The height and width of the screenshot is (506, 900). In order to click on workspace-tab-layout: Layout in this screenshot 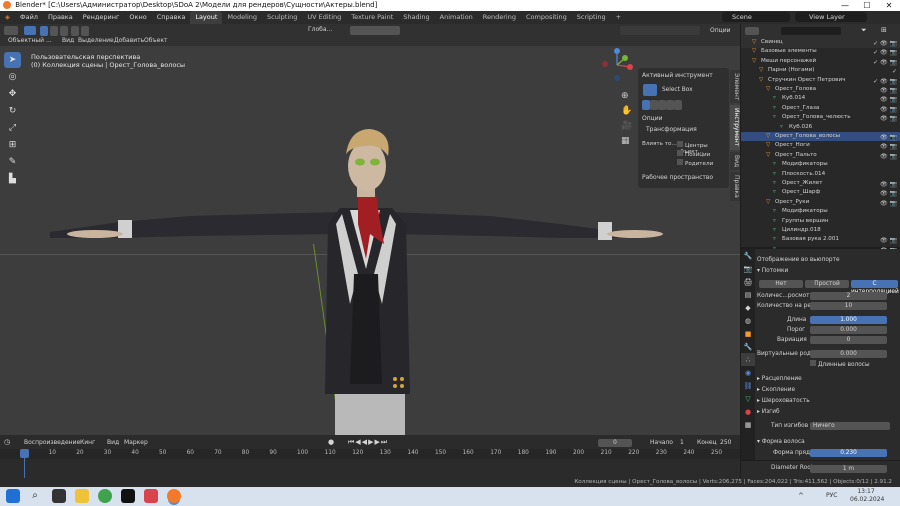, I will do `click(206, 17)`.